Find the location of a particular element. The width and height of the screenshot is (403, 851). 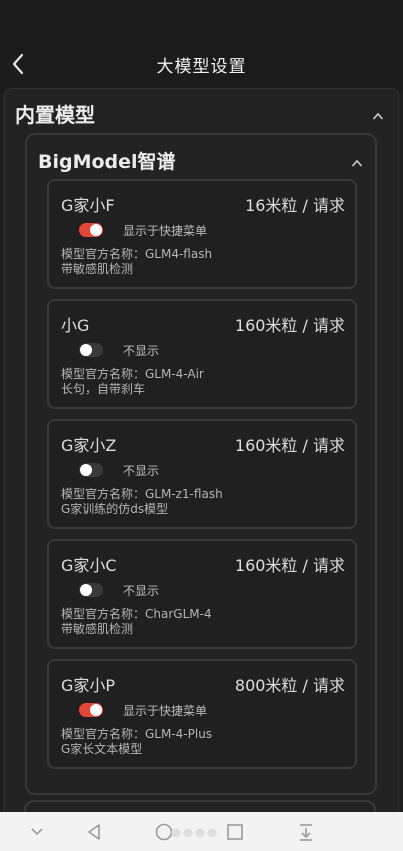

official-name: 模型官方名称：GLM-4-Plus is located at coordinates (137, 734).